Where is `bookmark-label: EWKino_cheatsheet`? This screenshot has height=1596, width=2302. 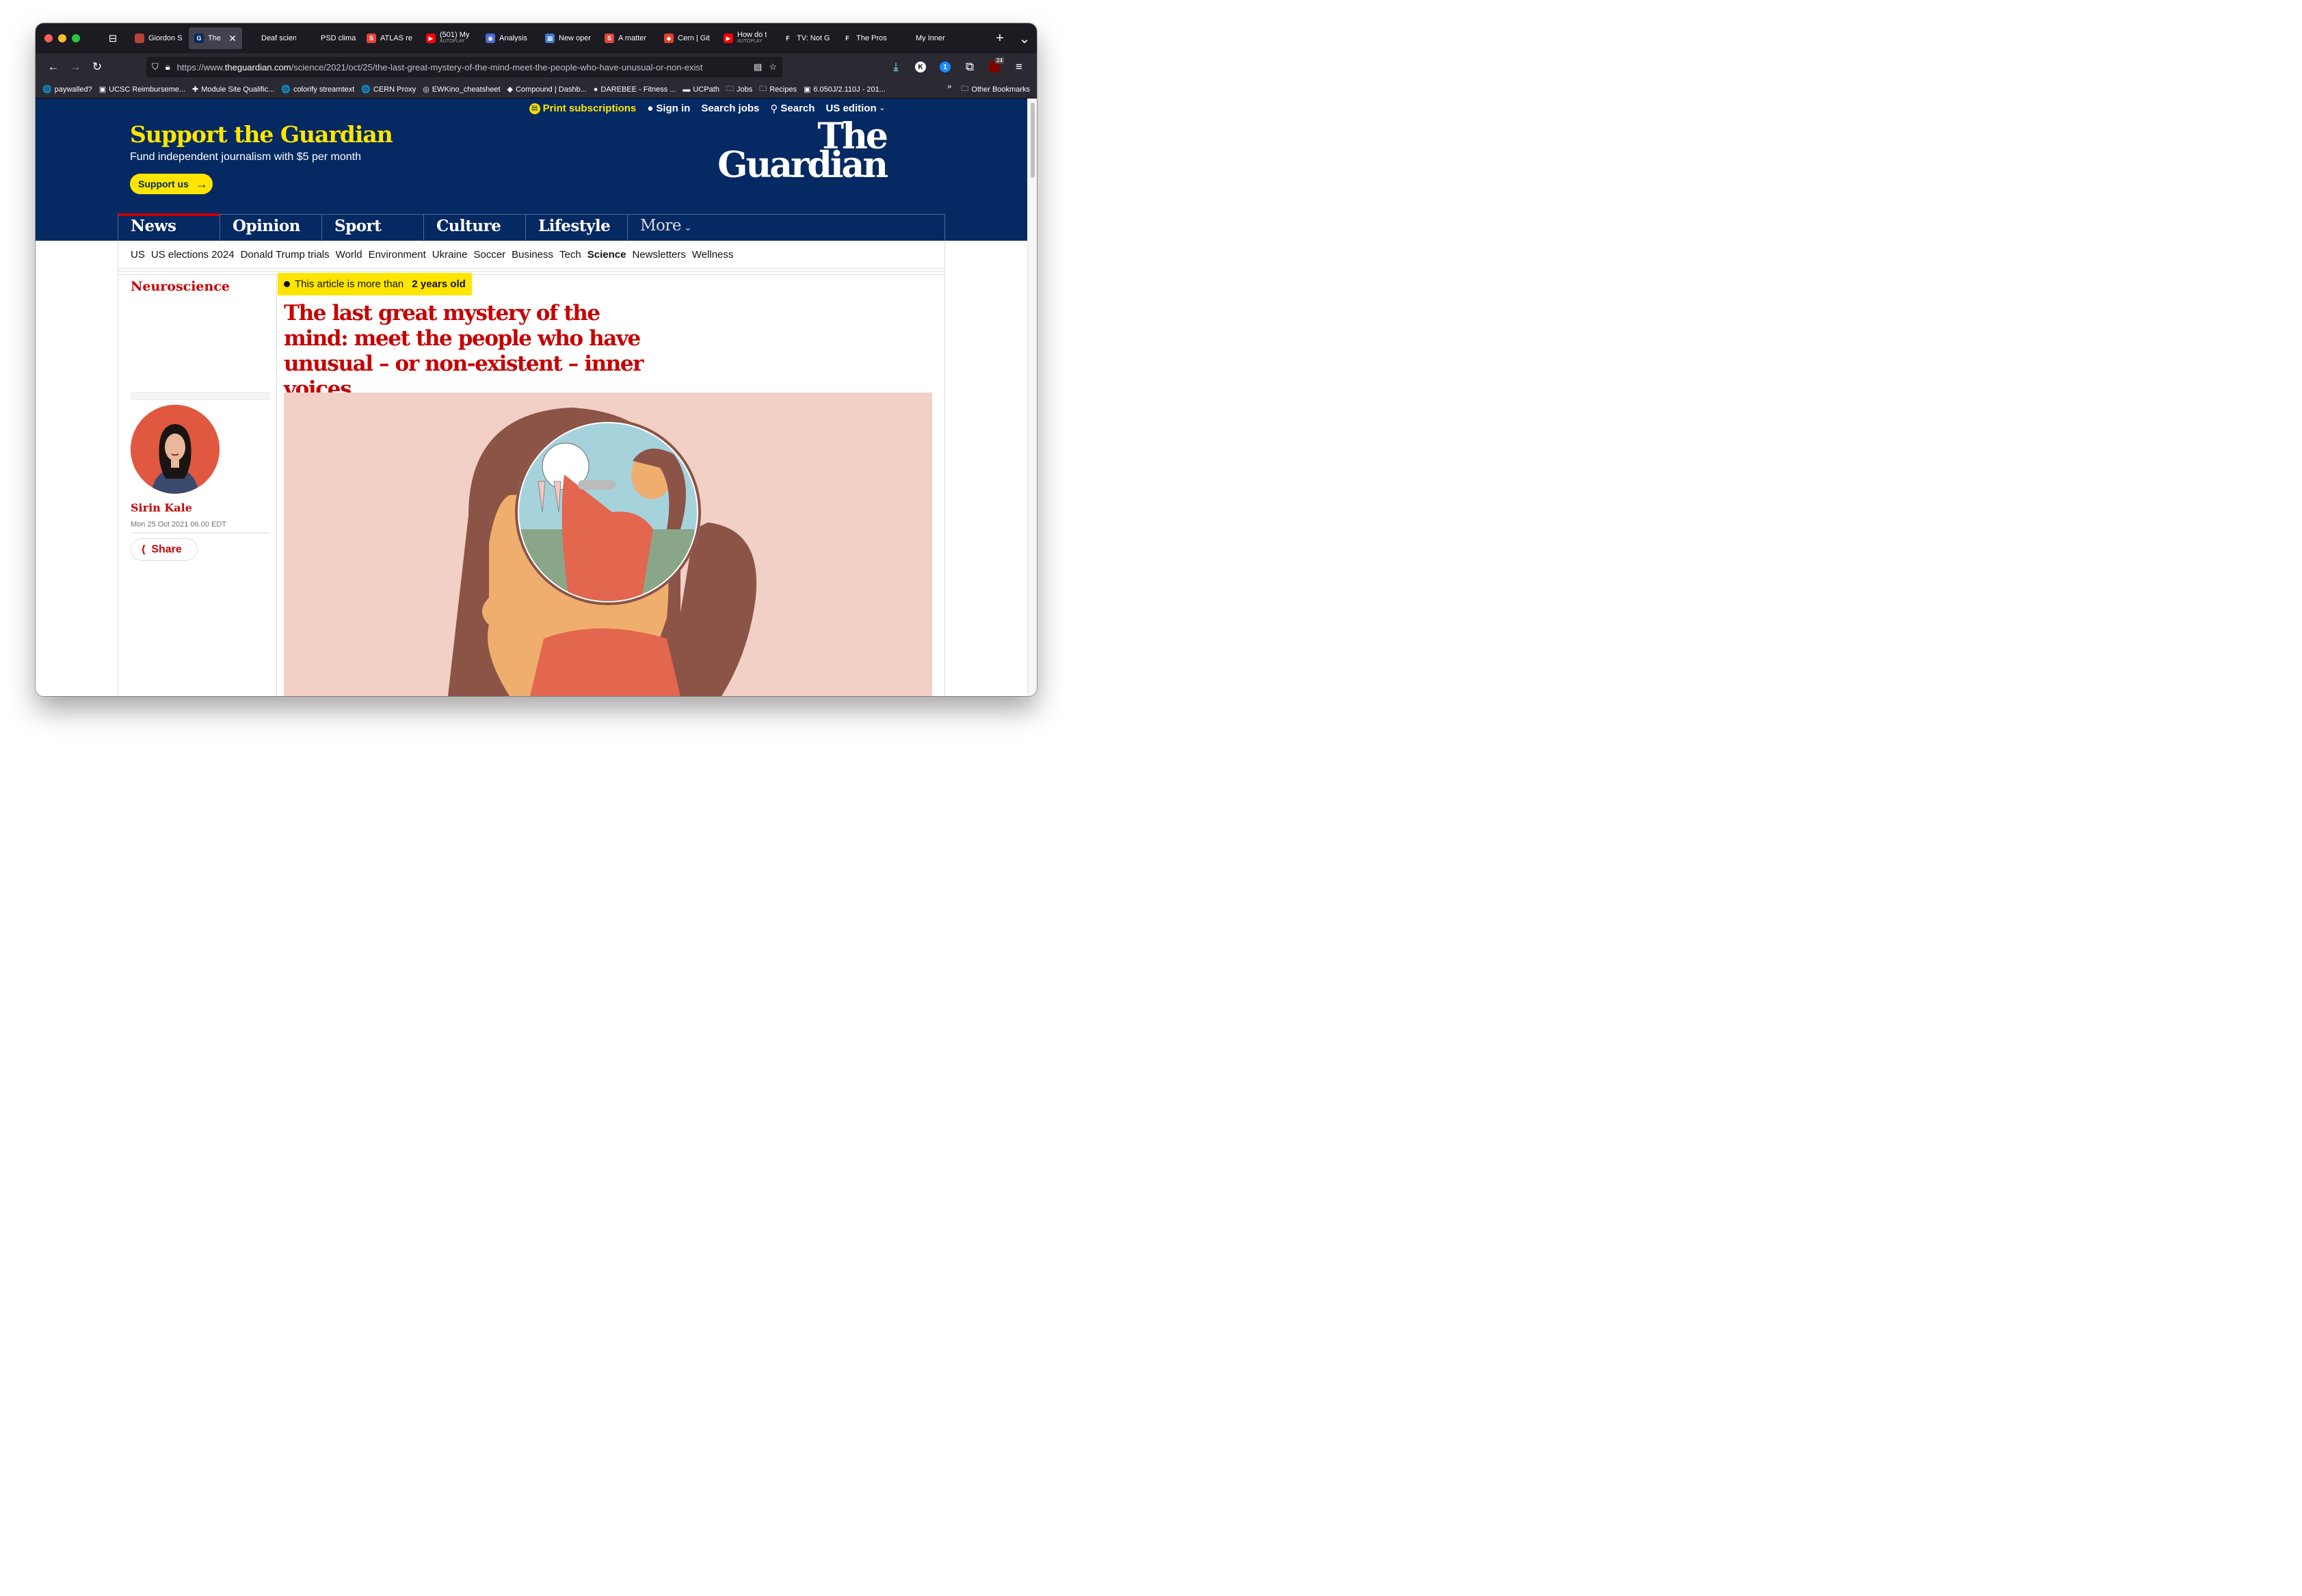 bookmark-label: EWKino_cheatsheet is located at coordinates (466, 89).